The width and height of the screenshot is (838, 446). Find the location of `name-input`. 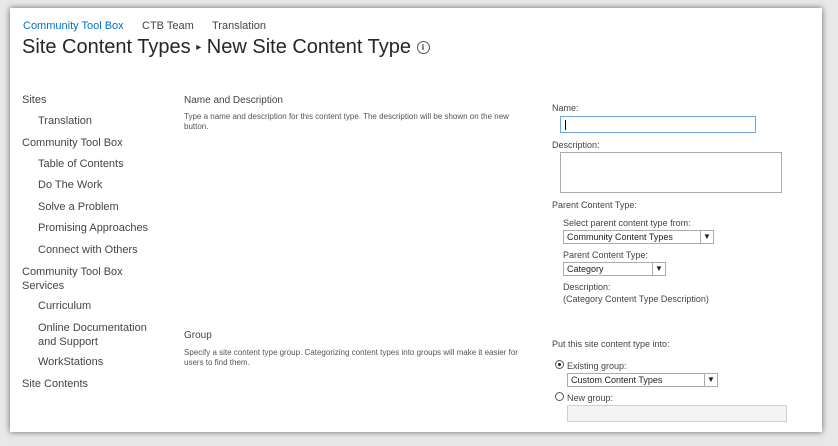

name-input is located at coordinates (658, 124).